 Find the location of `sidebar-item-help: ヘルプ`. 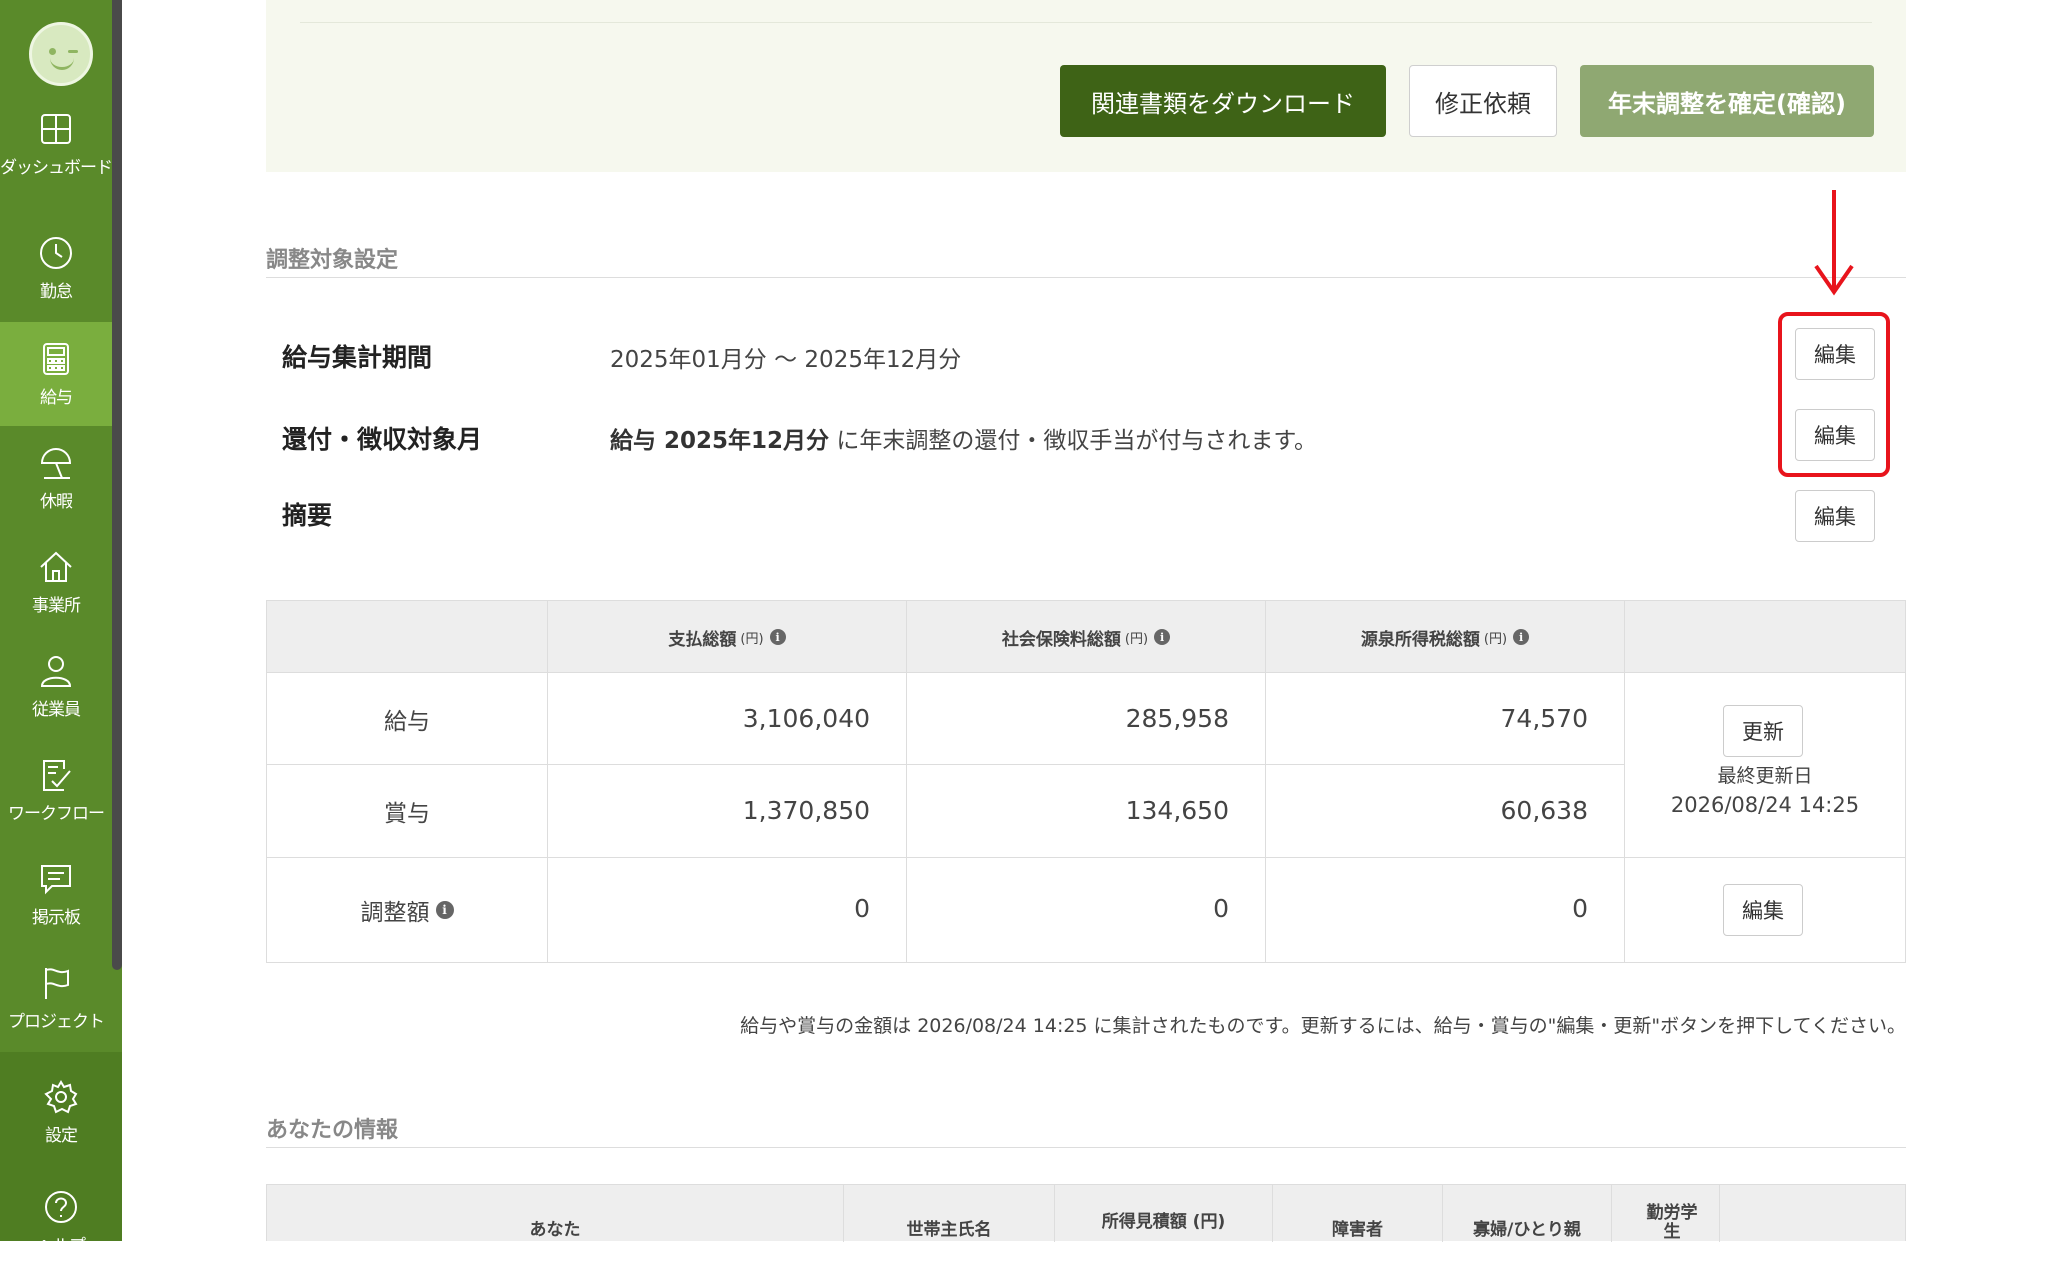

sidebar-item-help: ヘルプ is located at coordinates (61, 1222).